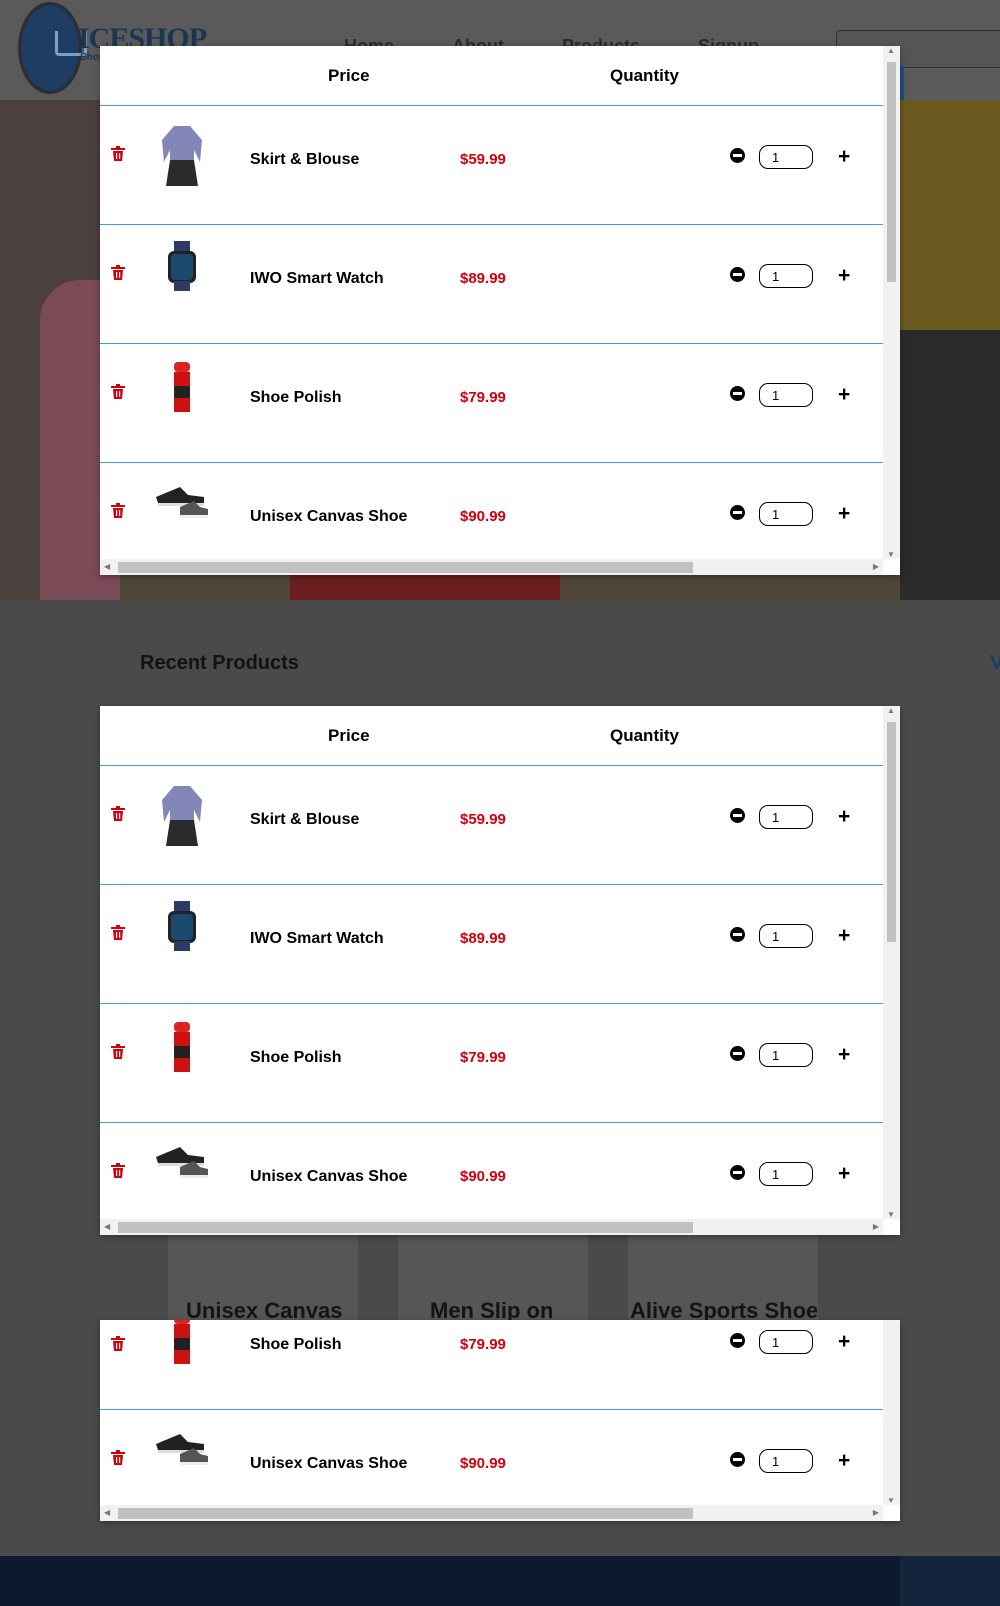 This screenshot has height=1606, width=1000. I want to click on price-header: Price, so click(349, 735).